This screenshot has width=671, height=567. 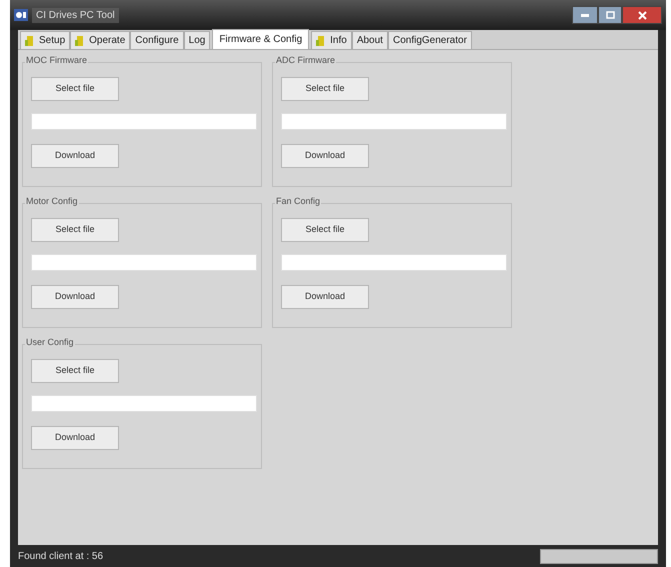 I want to click on tab: About, so click(x=370, y=40).